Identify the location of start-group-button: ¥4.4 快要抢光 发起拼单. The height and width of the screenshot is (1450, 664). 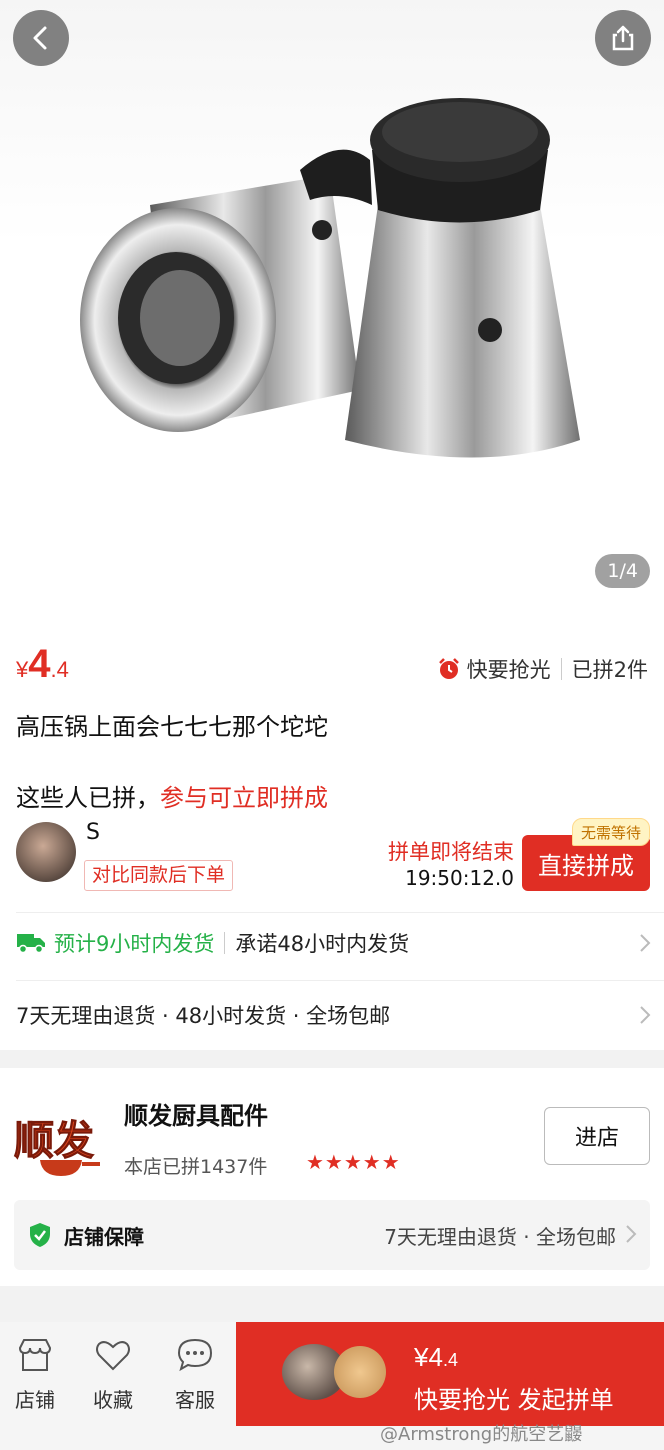
(450, 1374).